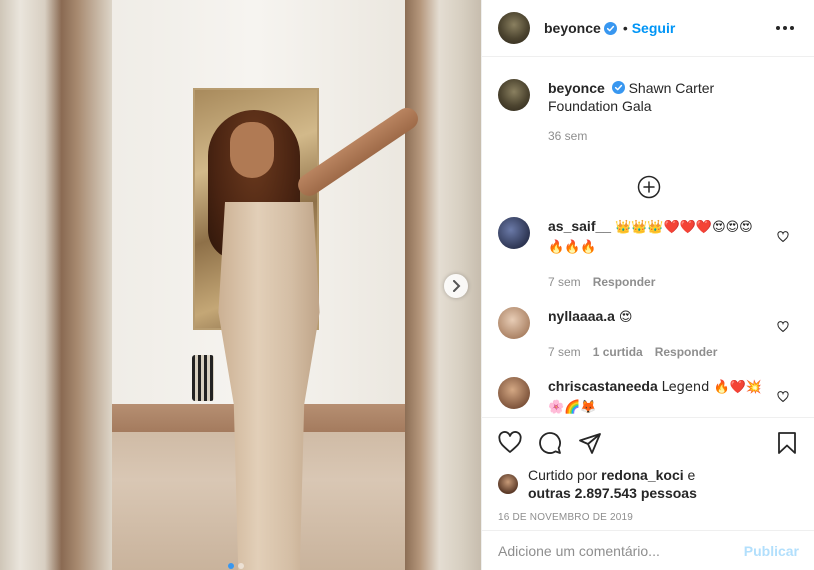  I want to click on liker-username: redona_koci, so click(642, 475).